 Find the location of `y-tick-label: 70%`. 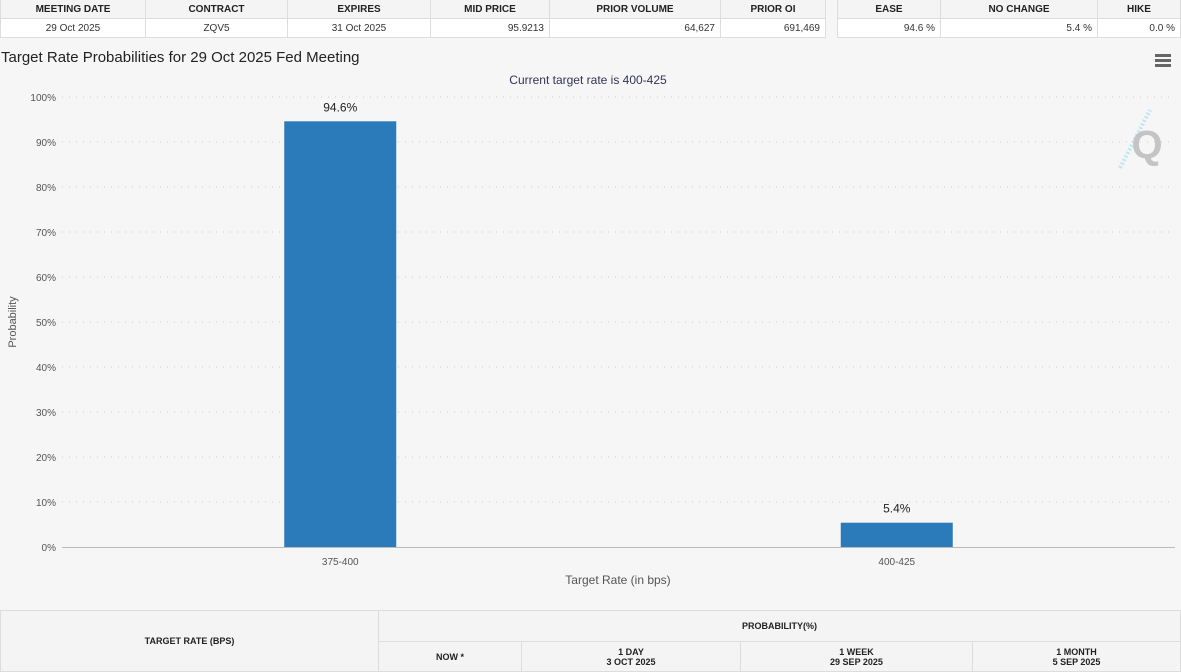

y-tick-label: 70% is located at coordinates (46, 233).